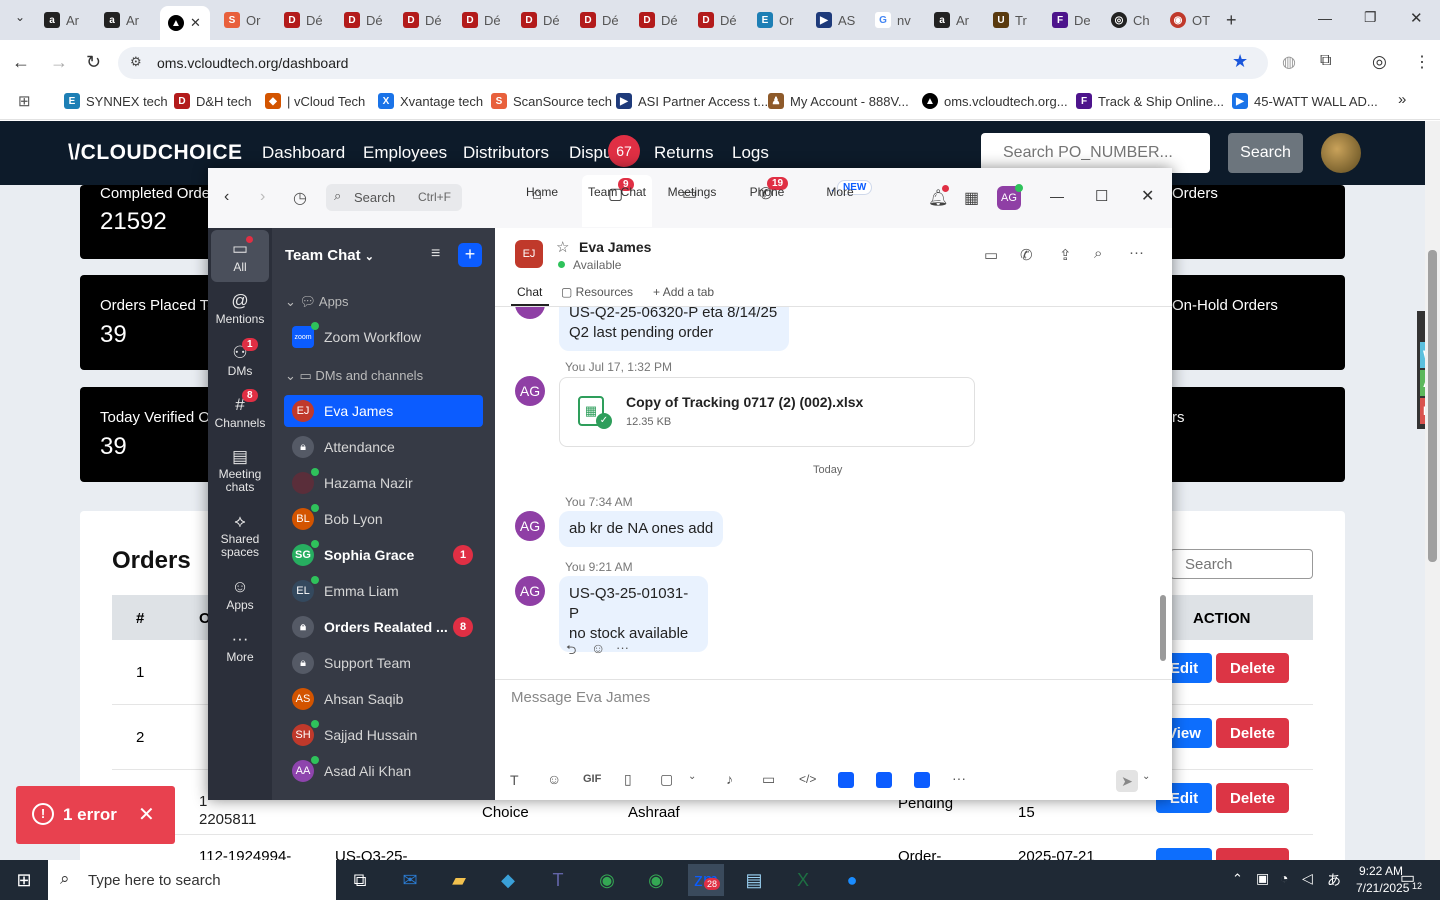  What do you see at coordinates (240, 470) in the screenshot?
I see `rail-meeting-chats: ▤ Meeting chats` at bounding box center [240, 470].